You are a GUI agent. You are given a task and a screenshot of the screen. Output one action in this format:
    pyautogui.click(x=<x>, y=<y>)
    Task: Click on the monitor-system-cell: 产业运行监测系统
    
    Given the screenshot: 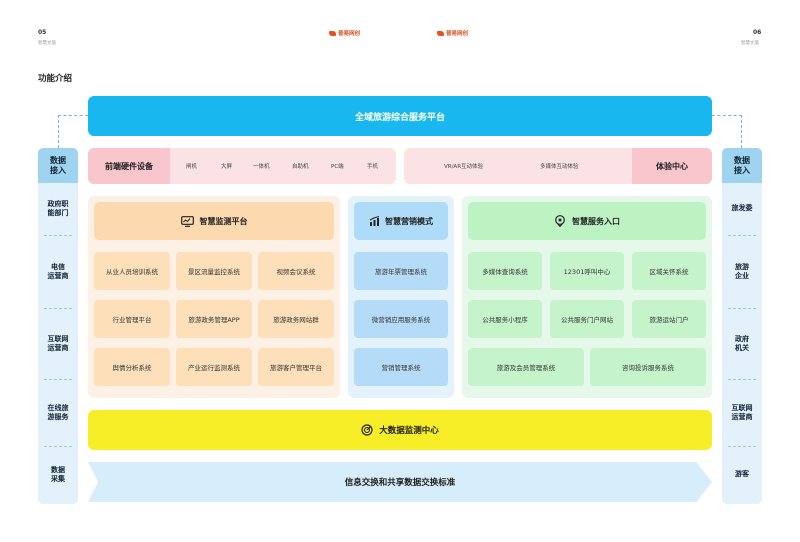 What is the action you would take?
    pyautogui.click(x=214, y=367)
    